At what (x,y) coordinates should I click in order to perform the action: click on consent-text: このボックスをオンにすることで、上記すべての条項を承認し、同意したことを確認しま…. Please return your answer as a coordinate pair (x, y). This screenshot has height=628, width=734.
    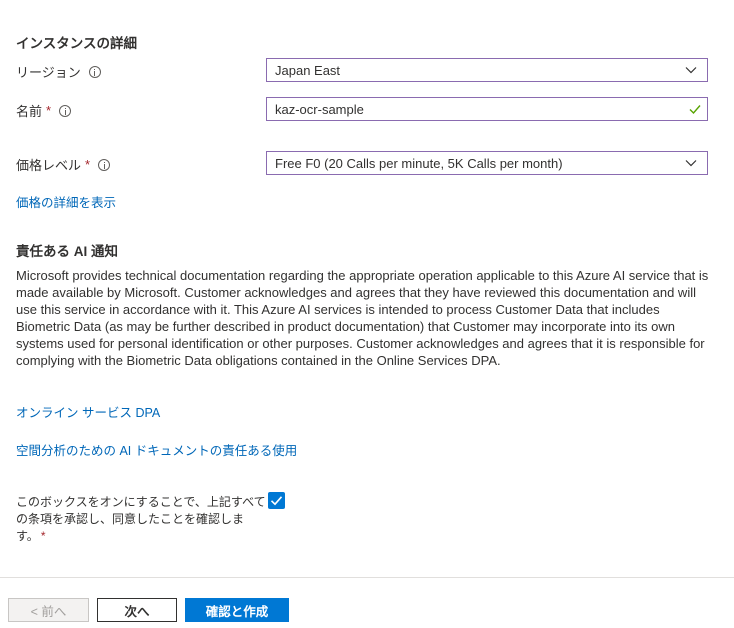
    Looking at the image, I should click on (141, 519).